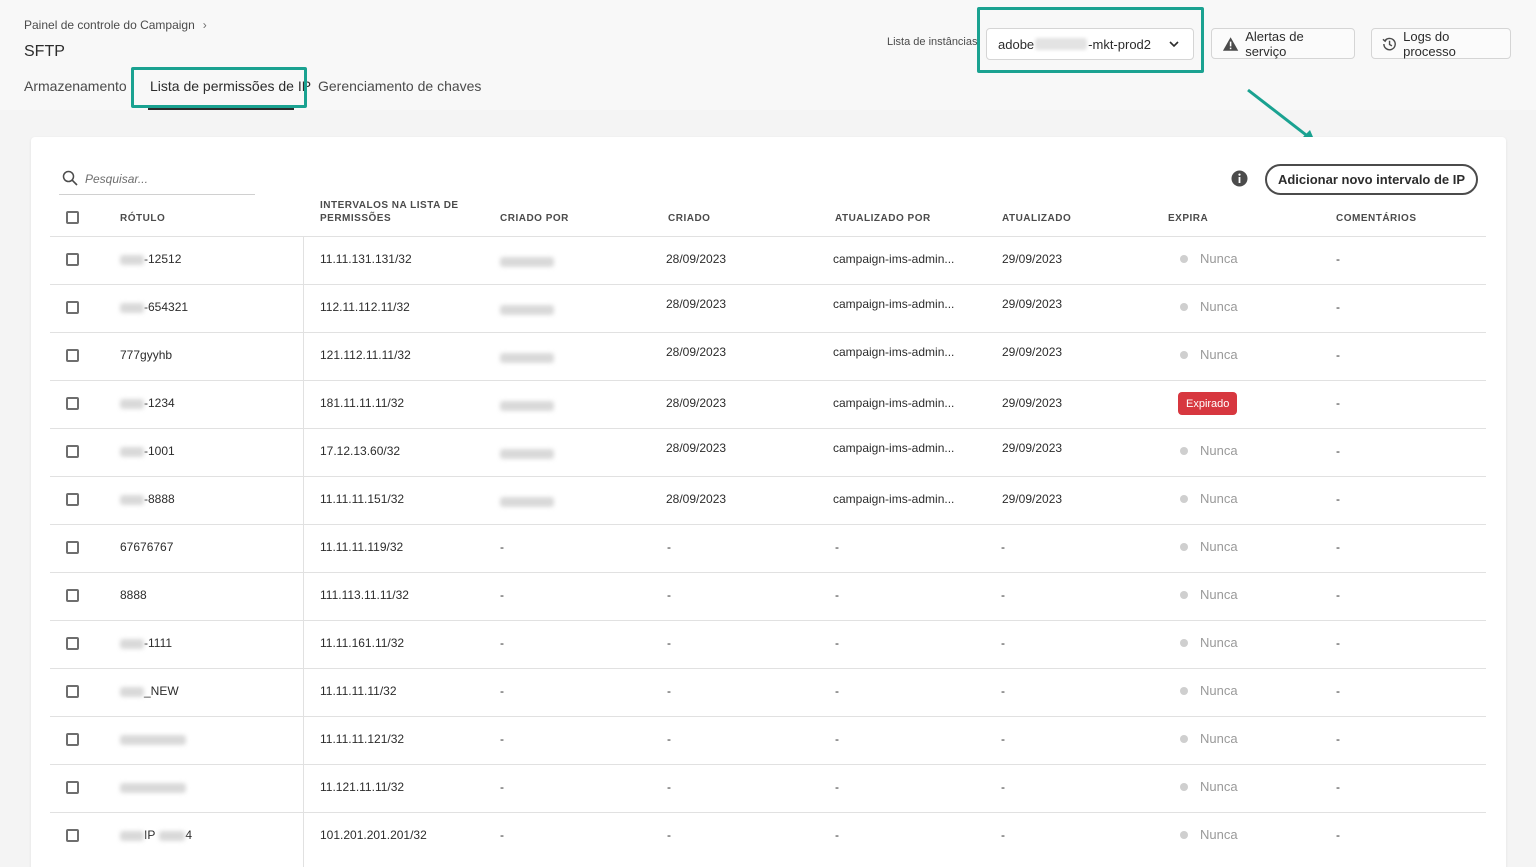 This screenshot has width=1536, height=867. What do you see at coordinates (399, 86) in the screenshot?
I see `tab-key-management: Gerenciamento de chaves` at bounding box center [399, 86].